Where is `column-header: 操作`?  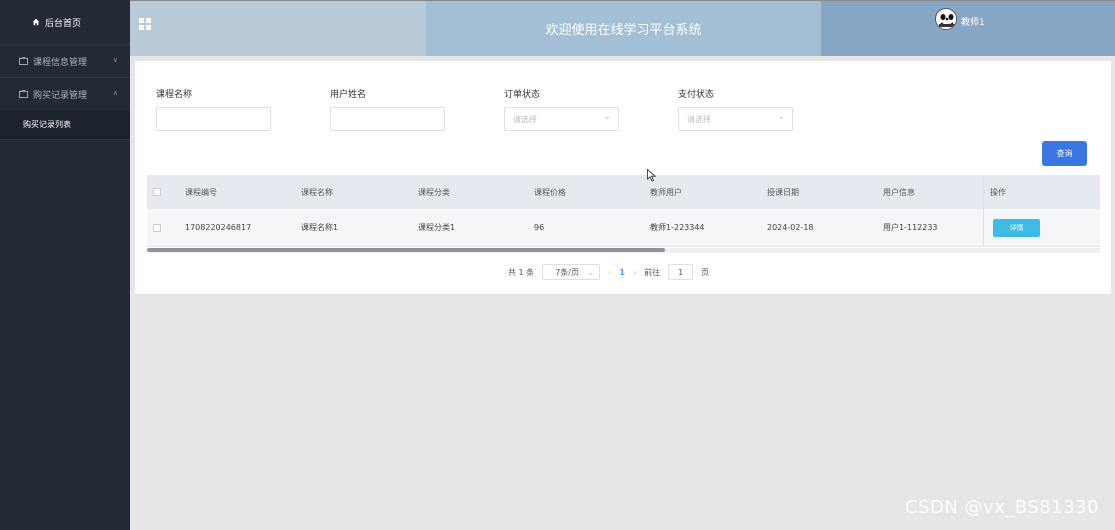 column-header: 操作 is located at coordinates (998, 192).